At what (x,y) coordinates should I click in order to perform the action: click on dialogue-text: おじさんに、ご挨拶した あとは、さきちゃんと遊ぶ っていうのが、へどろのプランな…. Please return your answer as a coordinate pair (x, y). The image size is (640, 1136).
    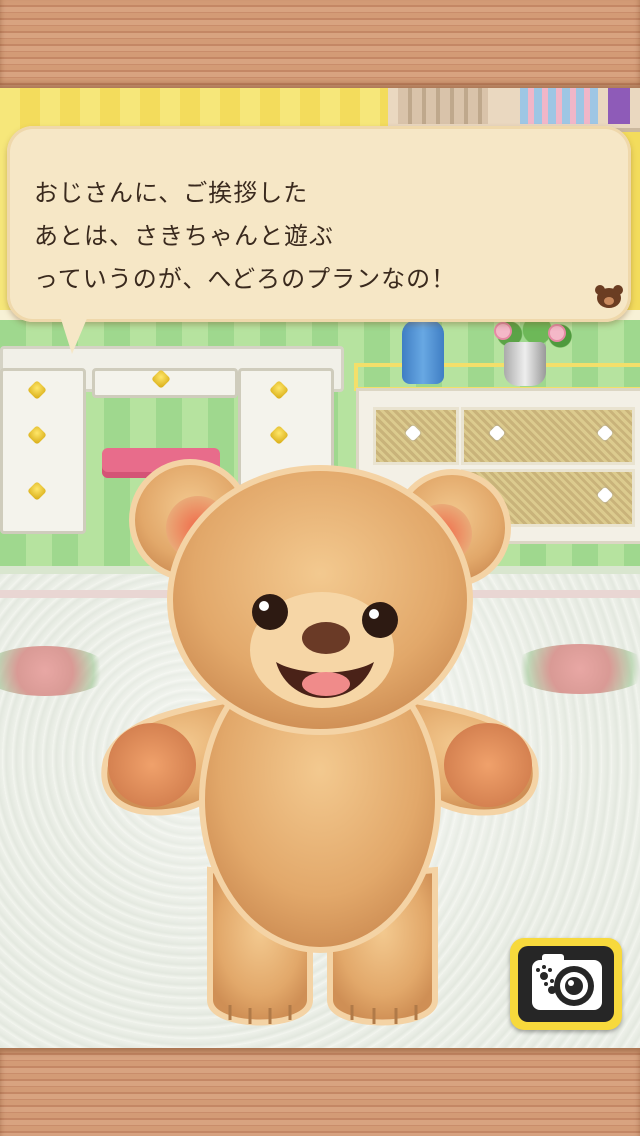
    Looking at the image, I should click on (245, 236).